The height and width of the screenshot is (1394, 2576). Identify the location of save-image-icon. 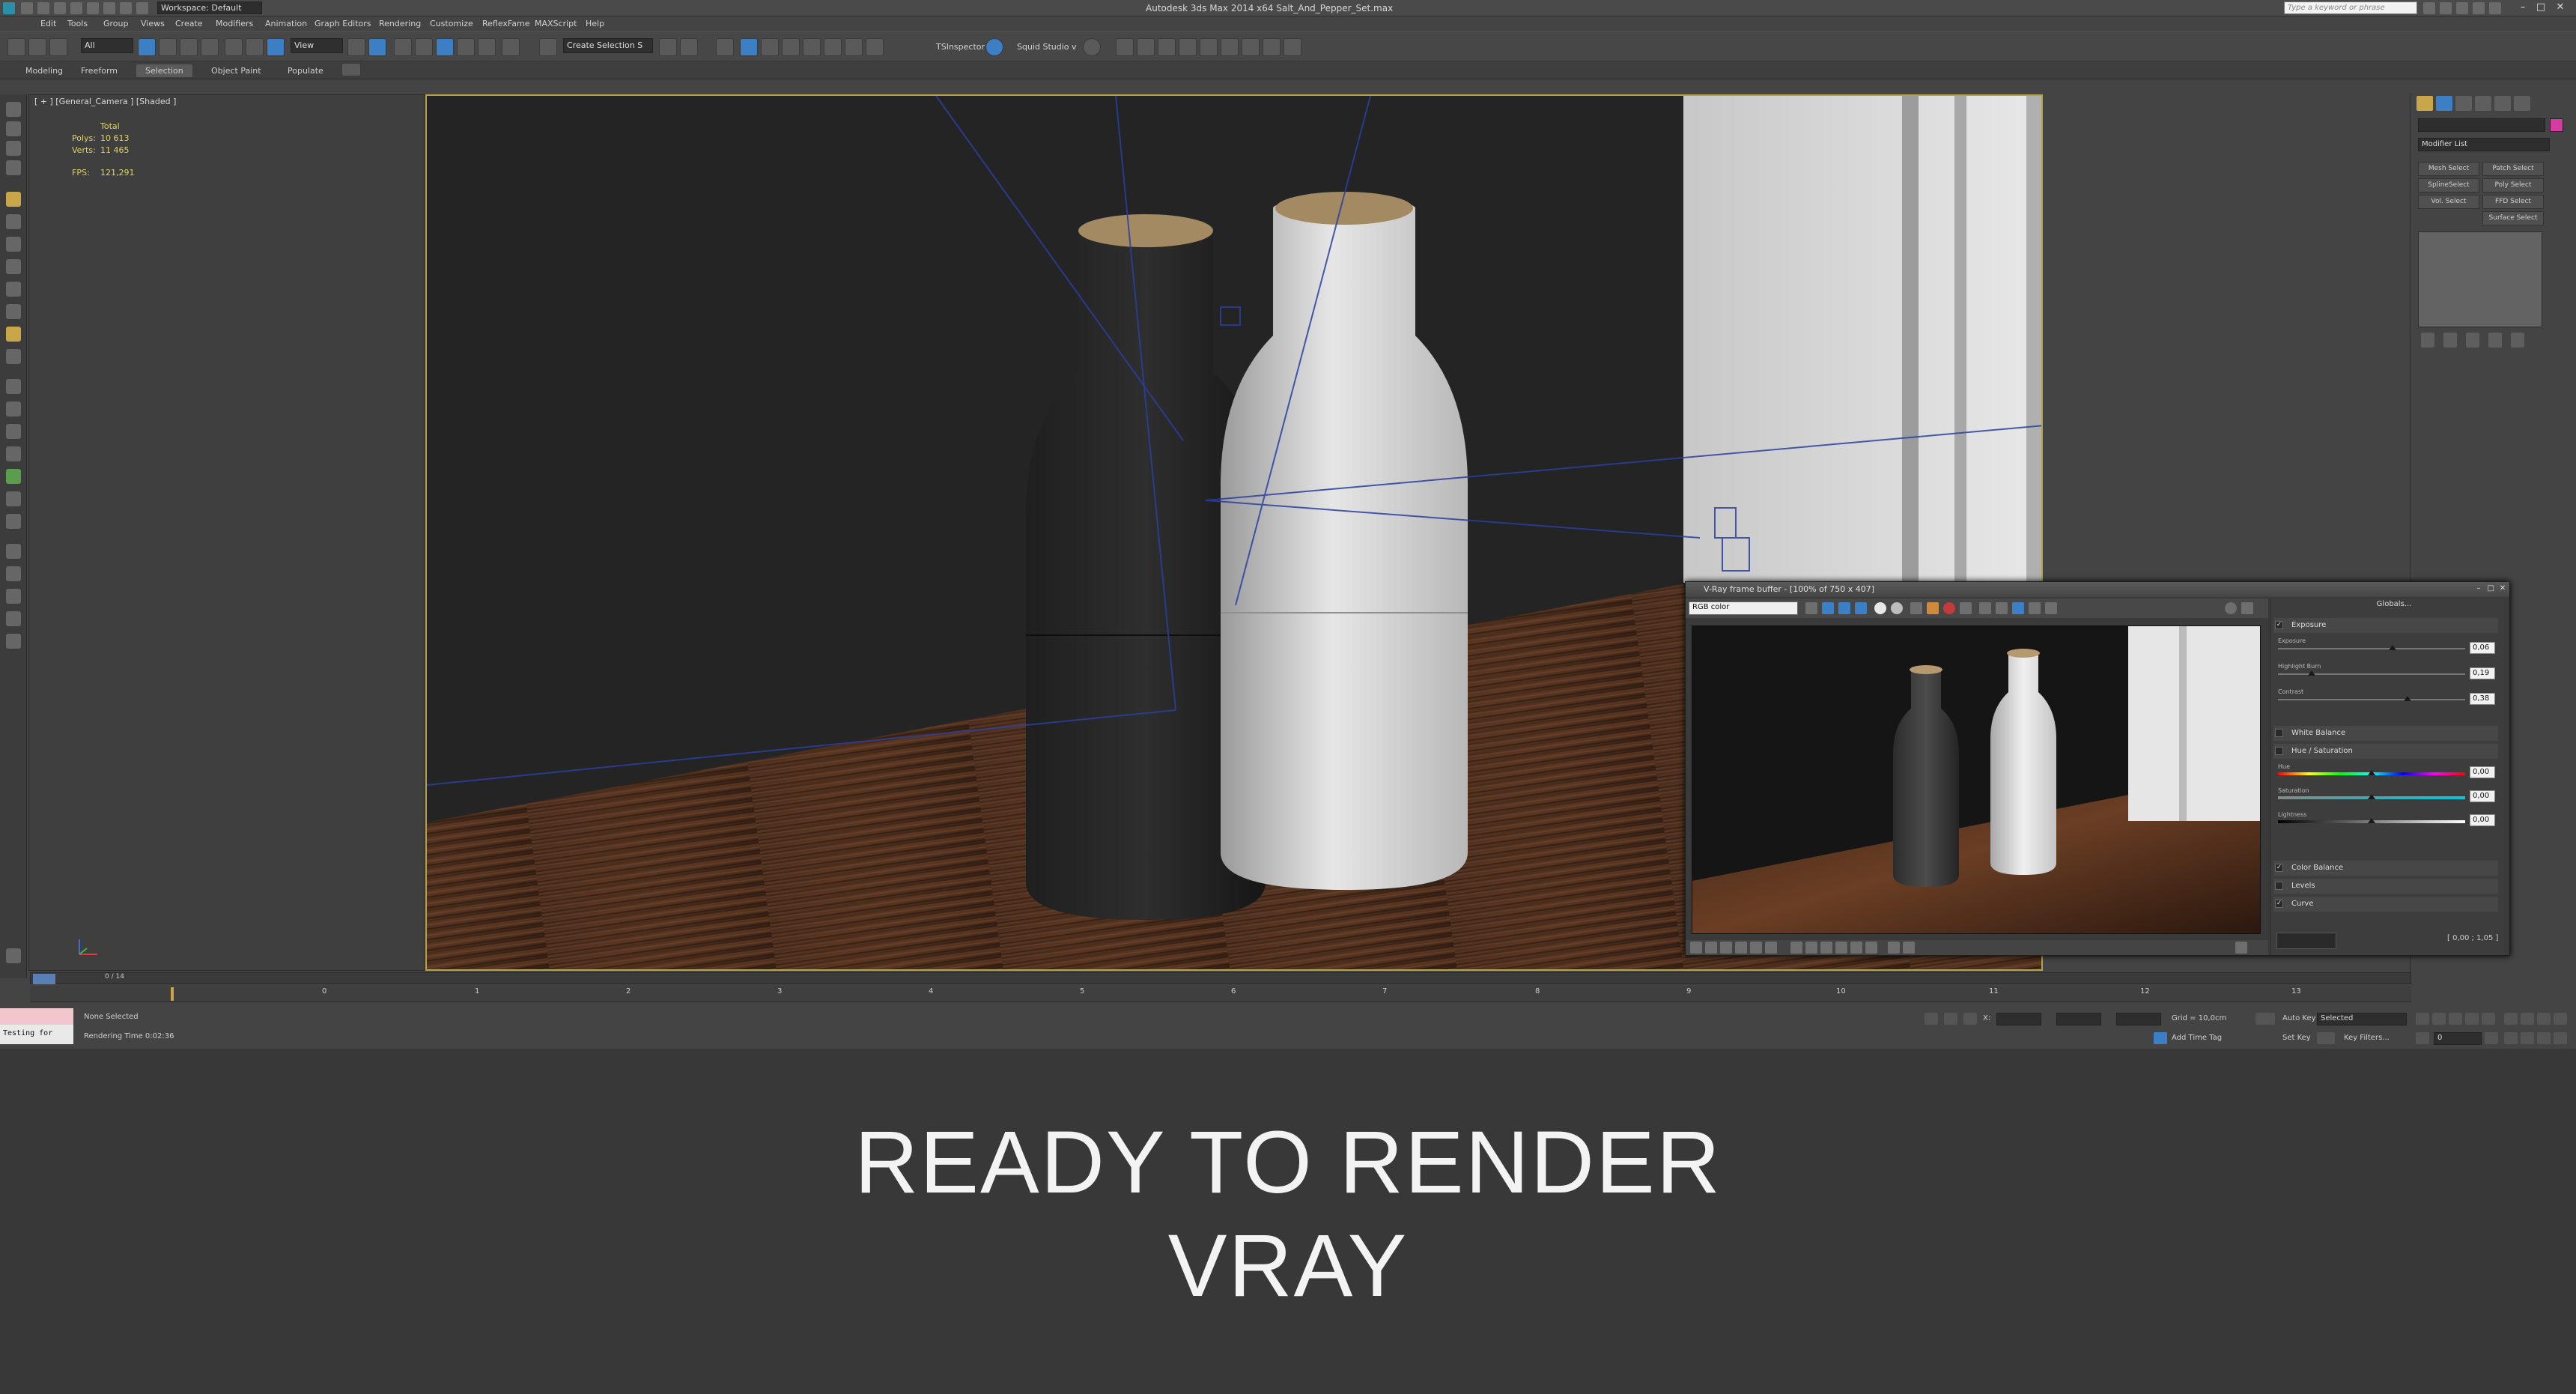
(1811, 608).